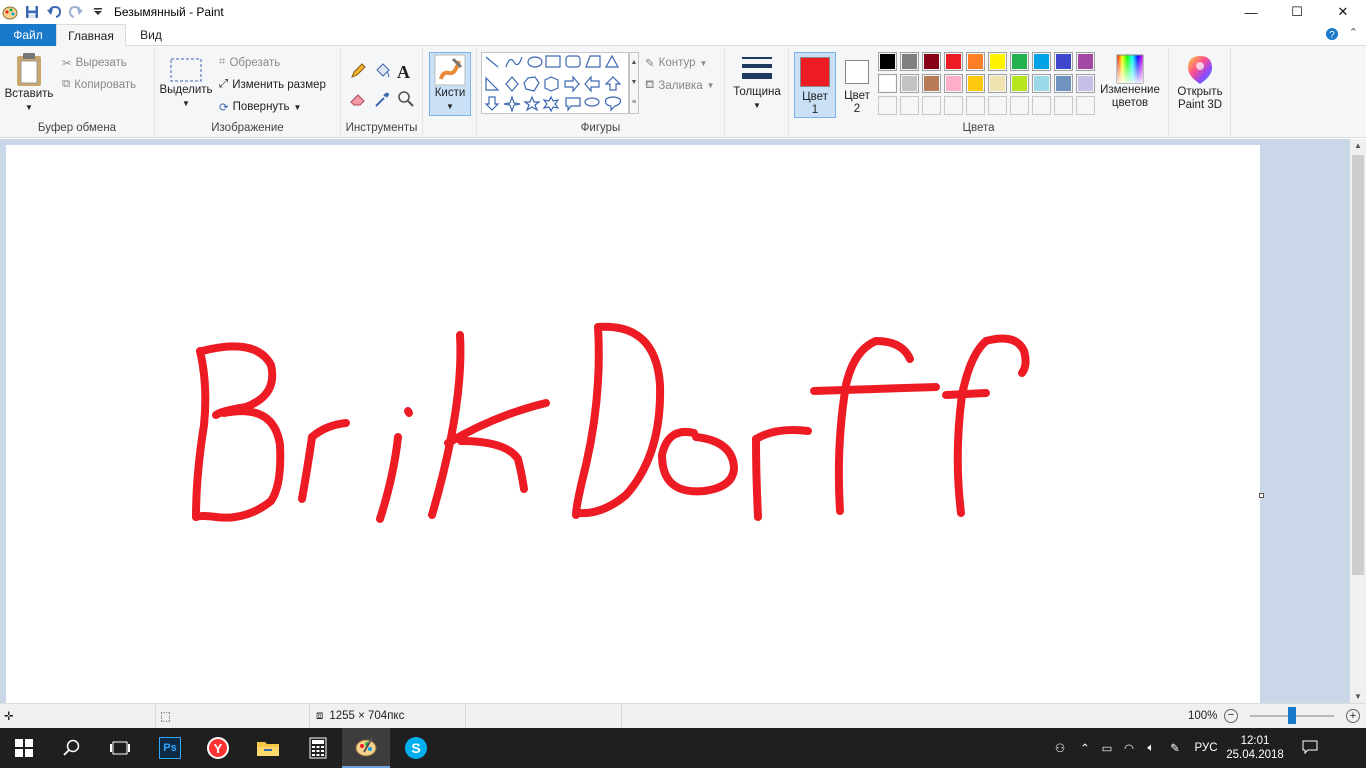  What do you see at coordinates (260, 107) in the screenshot?
I see `rotate-button: ⟳ Повернуть ▼` at bounding box center [260, 107].